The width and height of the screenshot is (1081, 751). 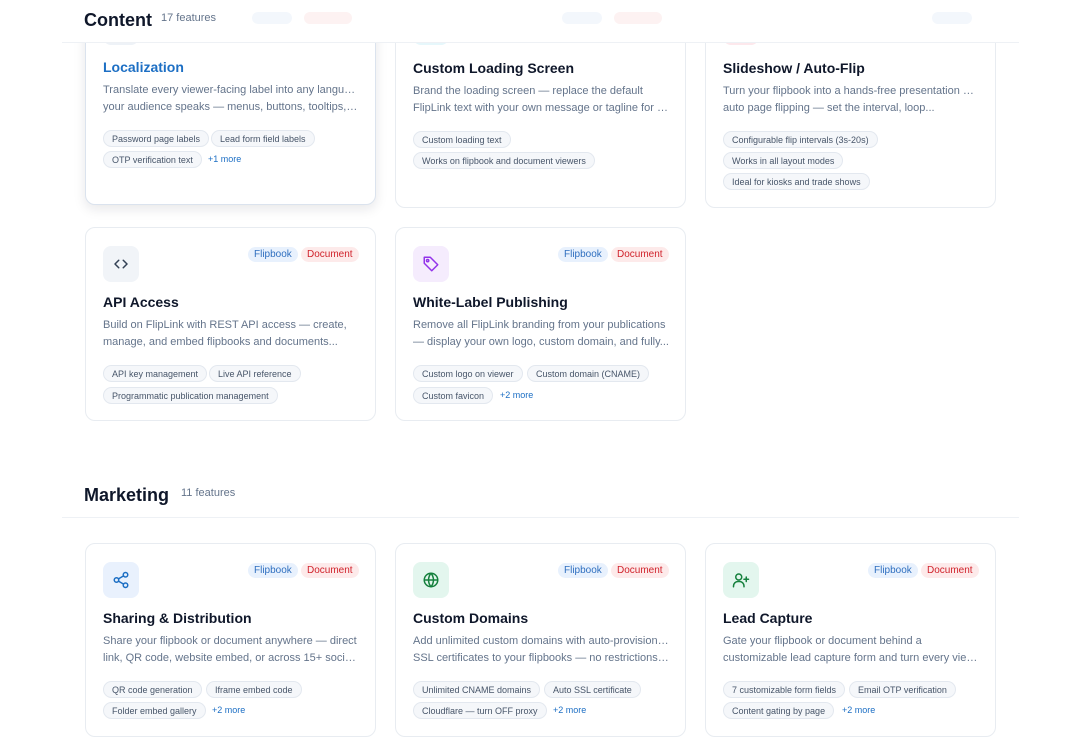 What do you see at coordinates (189, 18) in the screenshot?
I see `feature-count: 17 features` at bounding box center [189, 18].